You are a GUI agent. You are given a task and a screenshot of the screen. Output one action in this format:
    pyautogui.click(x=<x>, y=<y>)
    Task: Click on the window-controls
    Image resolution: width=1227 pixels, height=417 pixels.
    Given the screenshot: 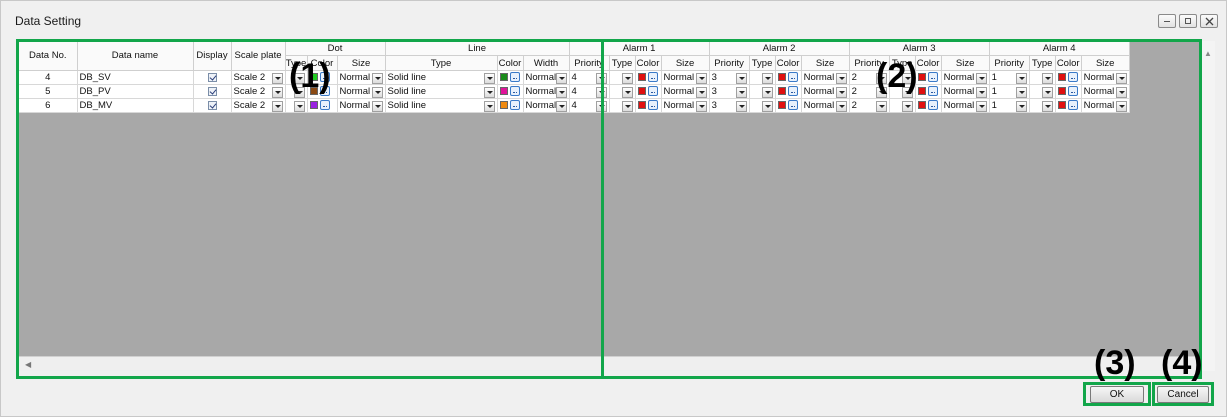 What is the action you would take?
    pyautogui.click(x=1188, y=21)
    